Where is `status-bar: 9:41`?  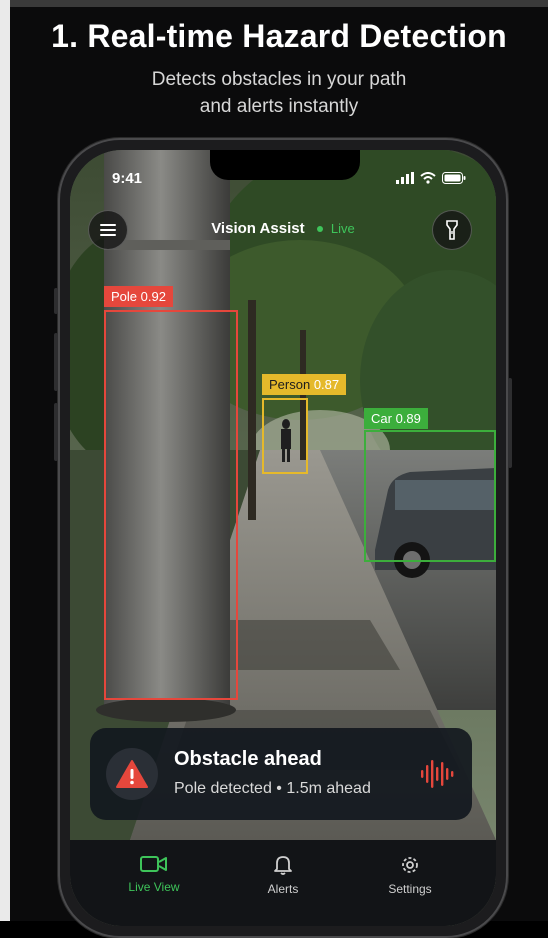 status-bar: 9:41 is located at coordinates (283, 172).